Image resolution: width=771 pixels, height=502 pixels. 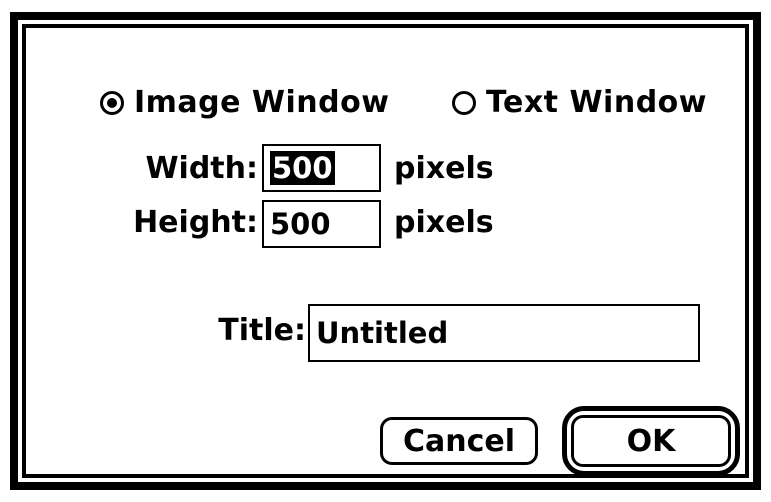 I want to click on title-label: Title:, so click(x=262, y=330).